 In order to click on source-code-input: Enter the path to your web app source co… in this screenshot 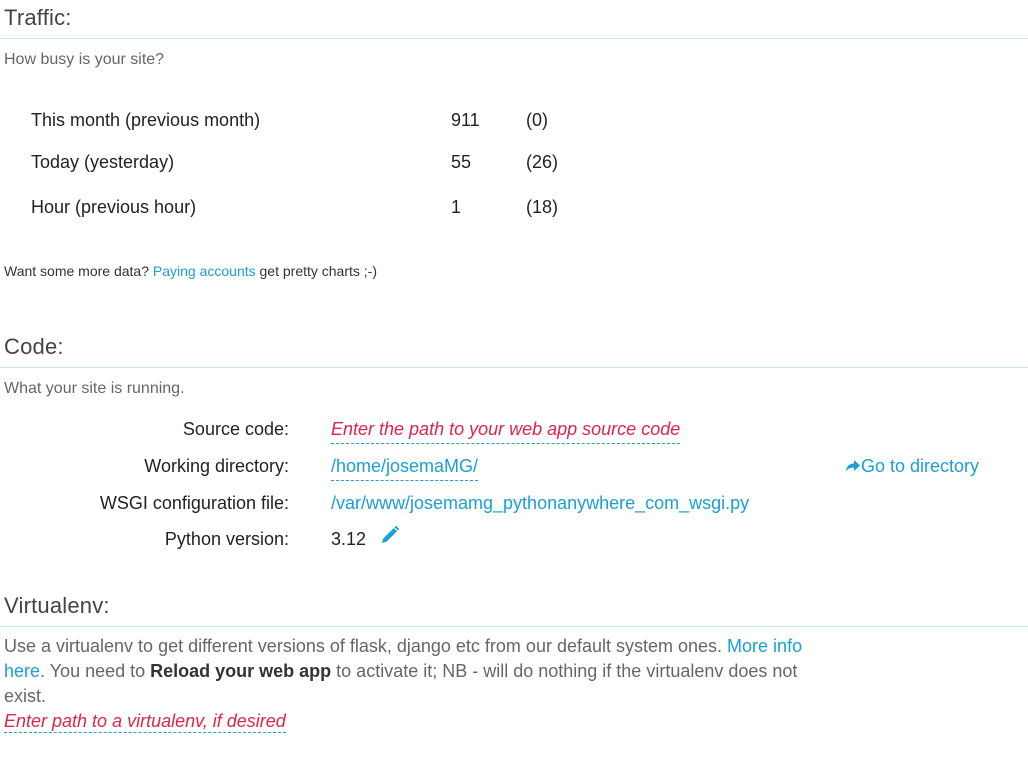, I will do `click(506, 430)`.